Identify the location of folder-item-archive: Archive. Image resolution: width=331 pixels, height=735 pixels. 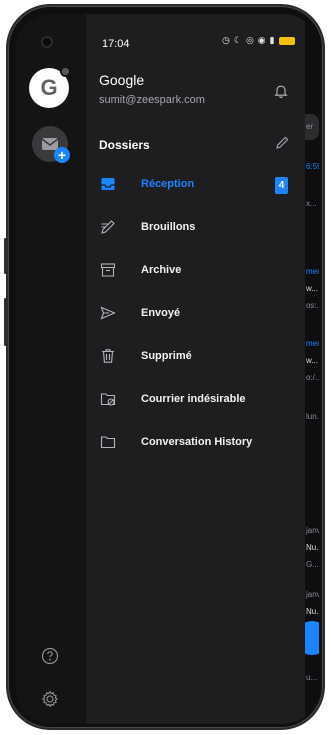
(195, 270).